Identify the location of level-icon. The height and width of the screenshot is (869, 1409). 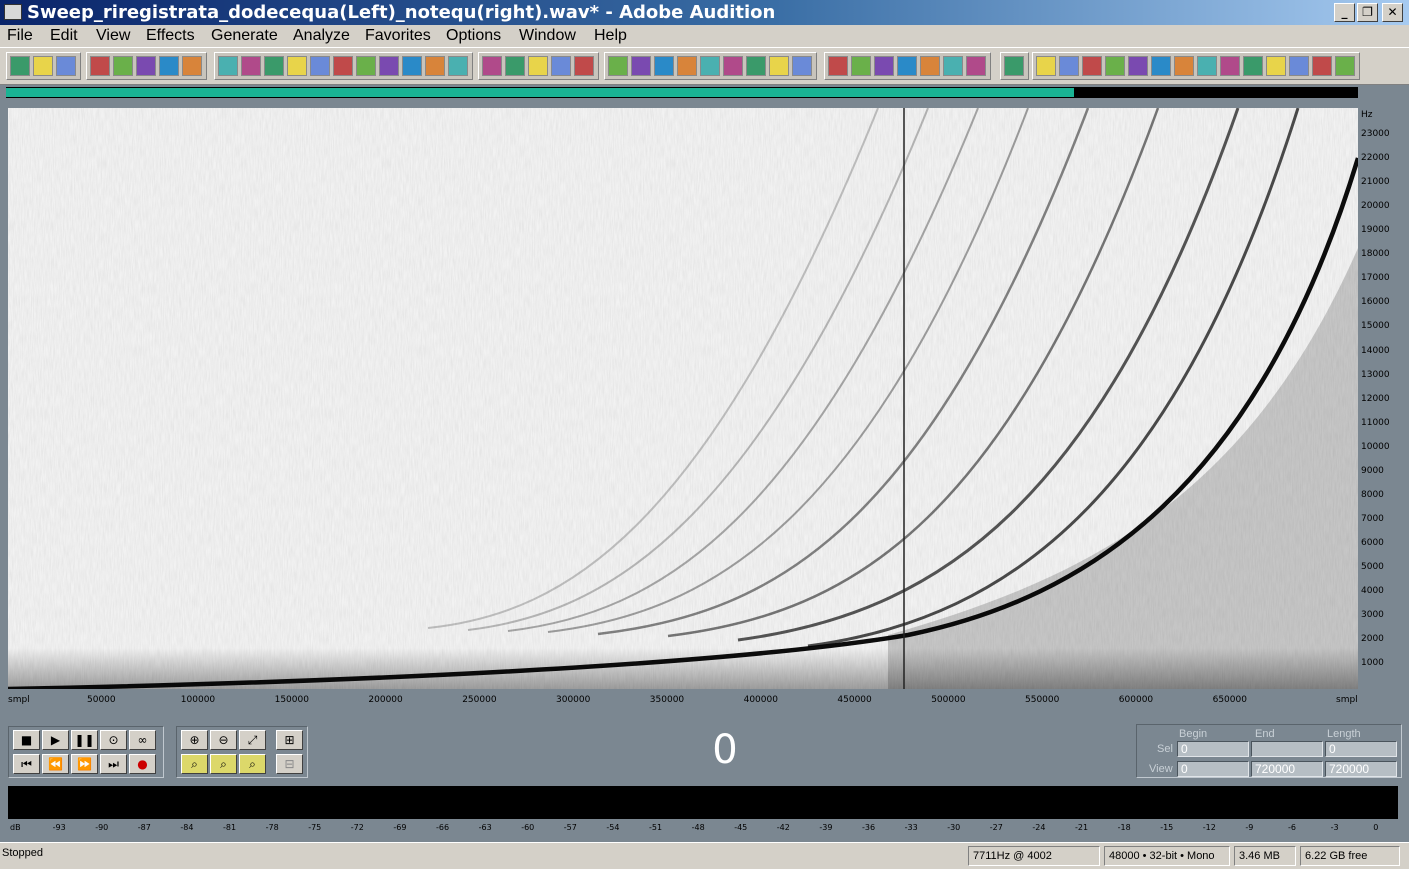
(1046, 66).